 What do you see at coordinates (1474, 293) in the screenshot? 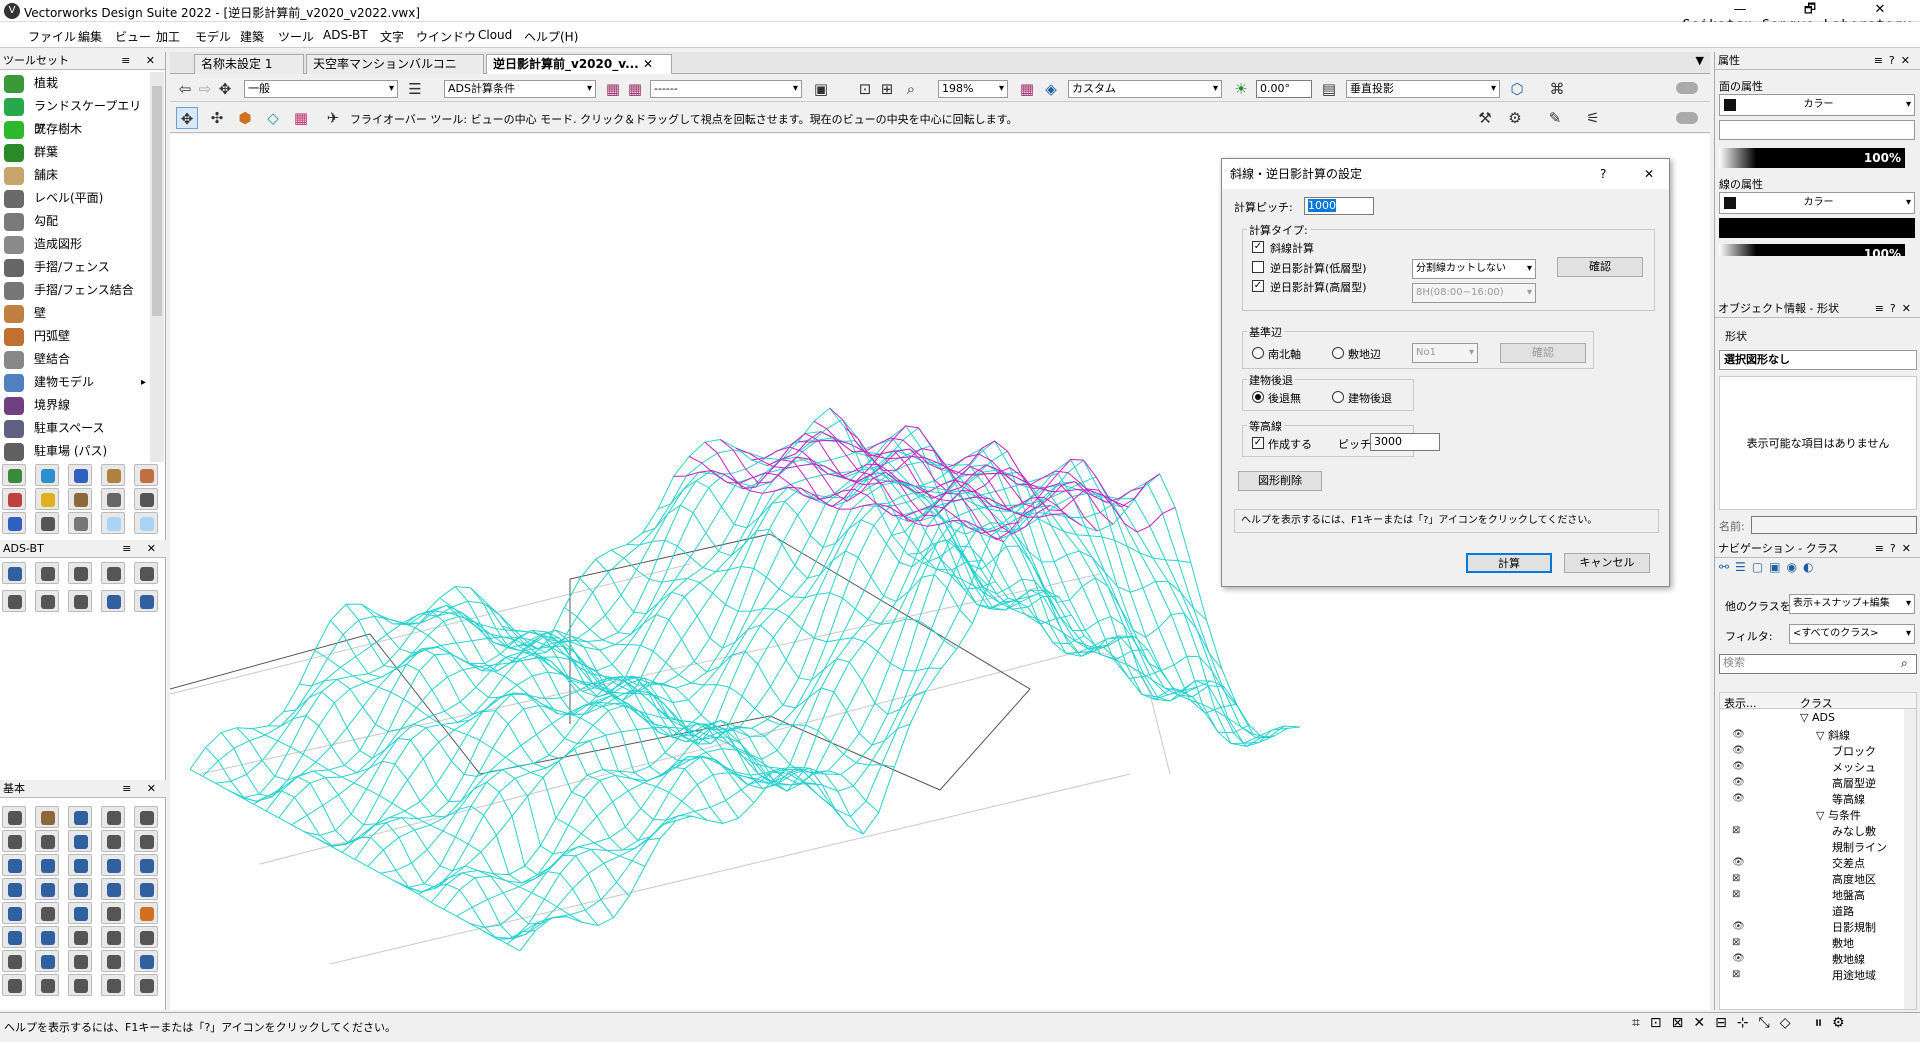
I see `hours-select: 8H(08:00−16:00)` at bounding box center [1474, 293].